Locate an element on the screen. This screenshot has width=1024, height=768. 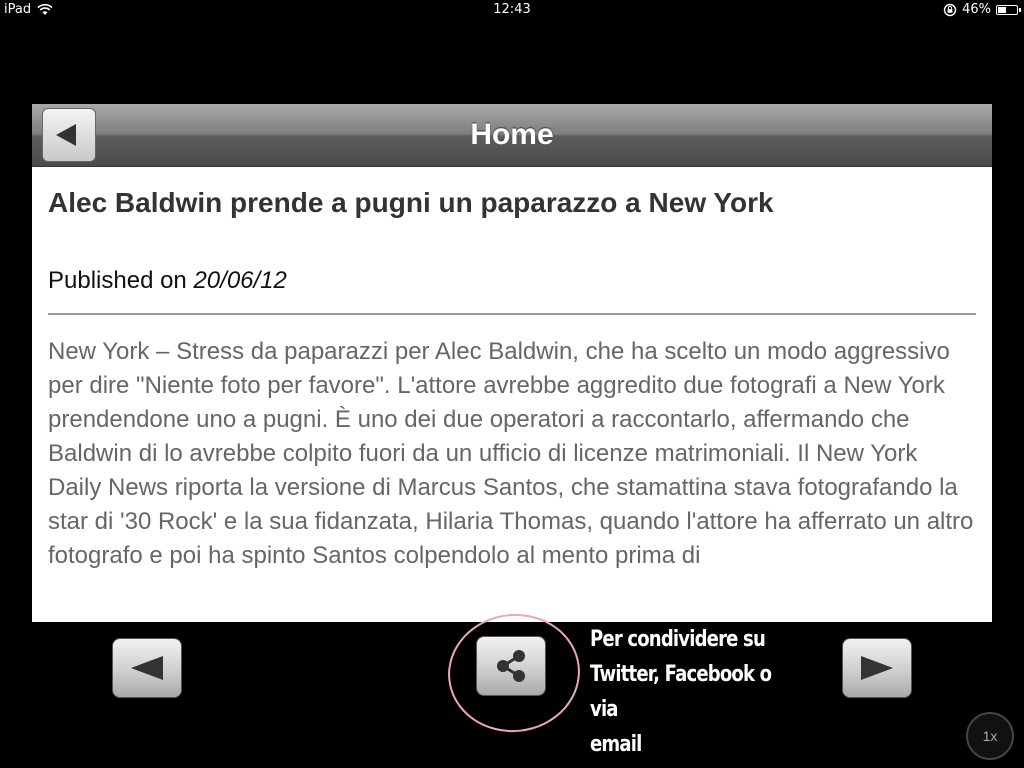
navigation-bar: Home is located at coordinates (512, 135).